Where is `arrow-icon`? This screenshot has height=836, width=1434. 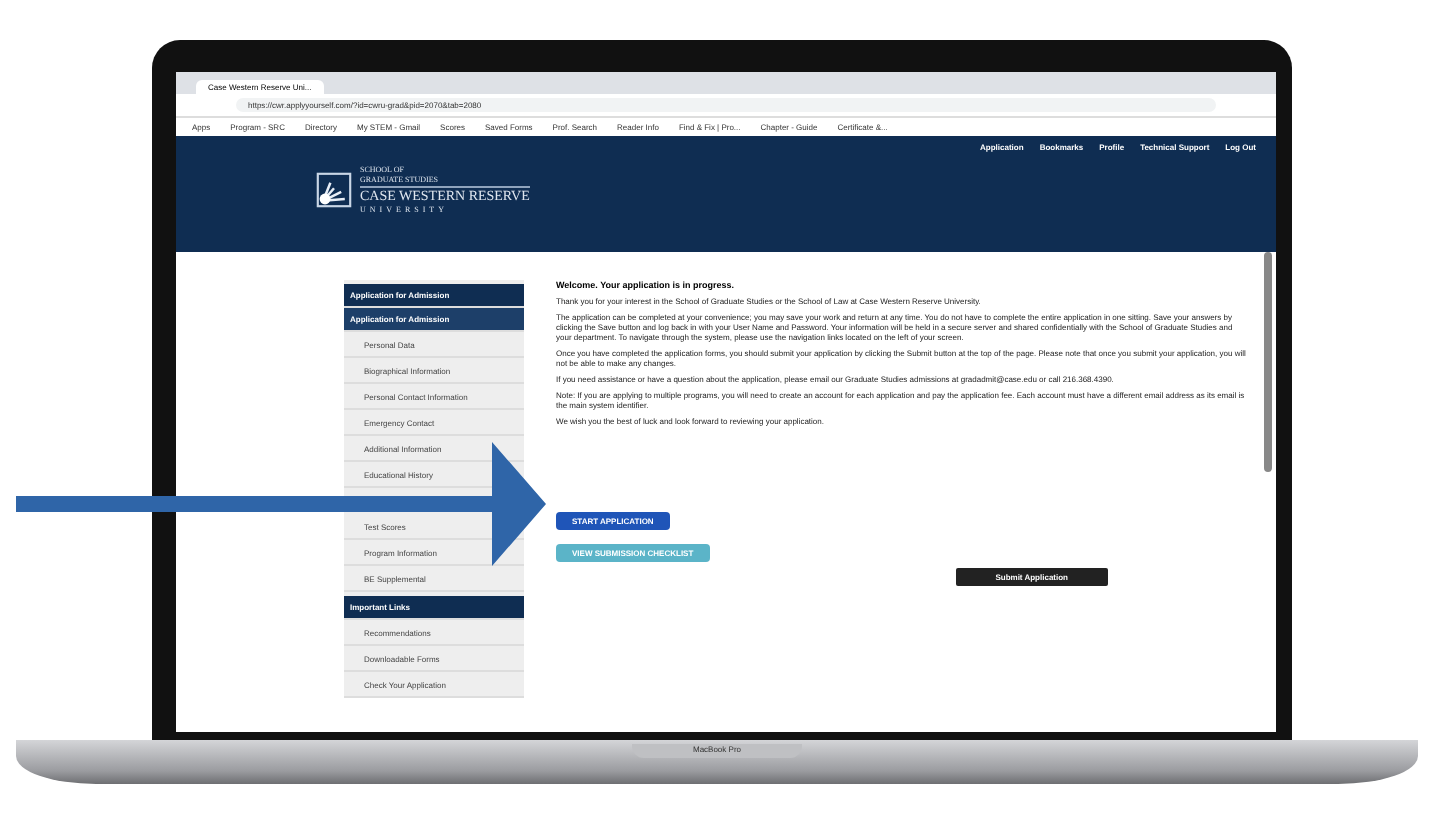
arrow-icon is located at coordinates (281, 504).